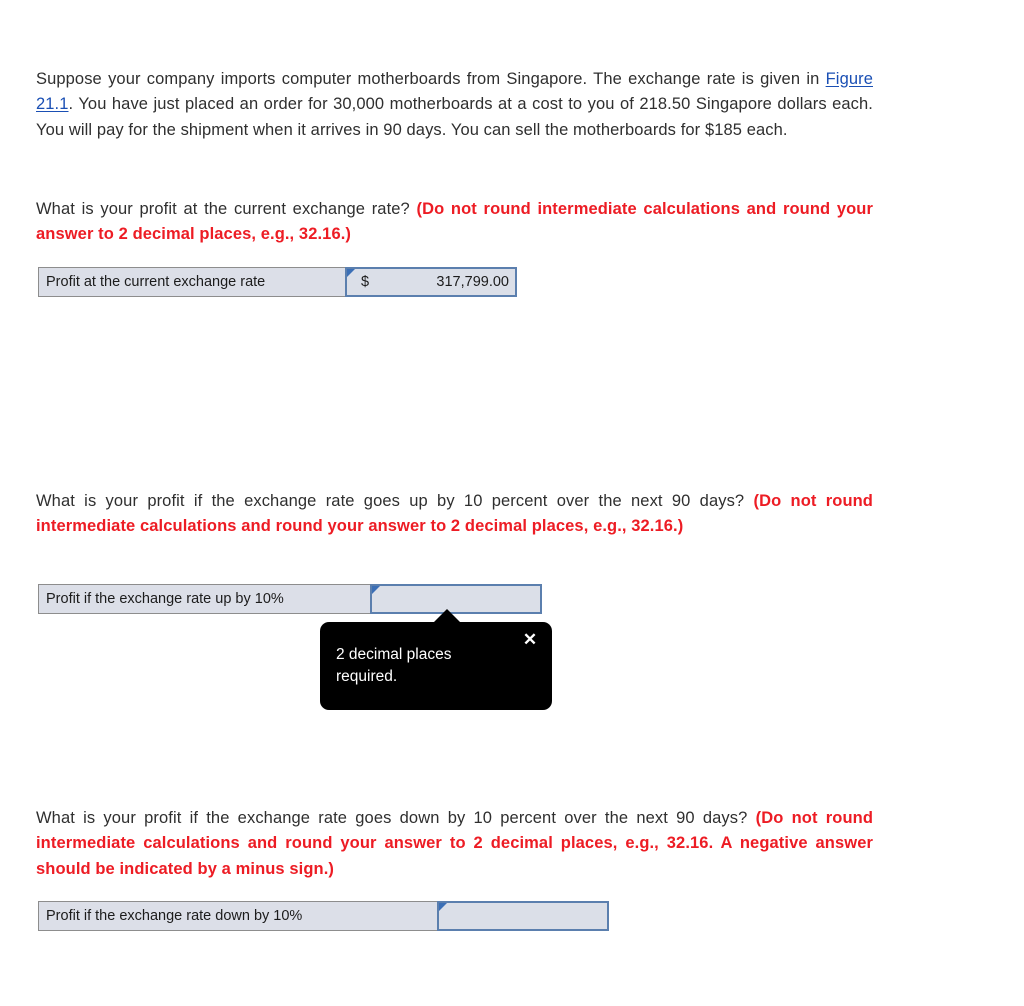  I want to click on answer-row-2: Profit if the exchange rate up by 10%, so click(290, 599).